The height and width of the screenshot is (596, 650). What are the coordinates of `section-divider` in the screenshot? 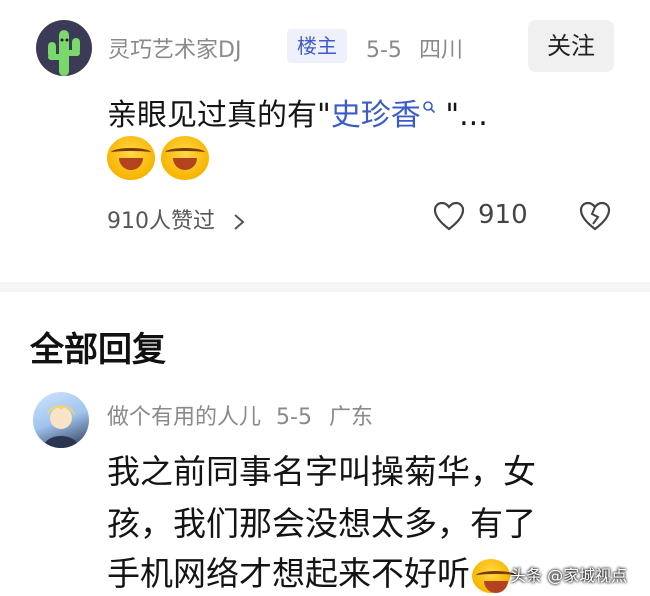 It's located at (325, 287).